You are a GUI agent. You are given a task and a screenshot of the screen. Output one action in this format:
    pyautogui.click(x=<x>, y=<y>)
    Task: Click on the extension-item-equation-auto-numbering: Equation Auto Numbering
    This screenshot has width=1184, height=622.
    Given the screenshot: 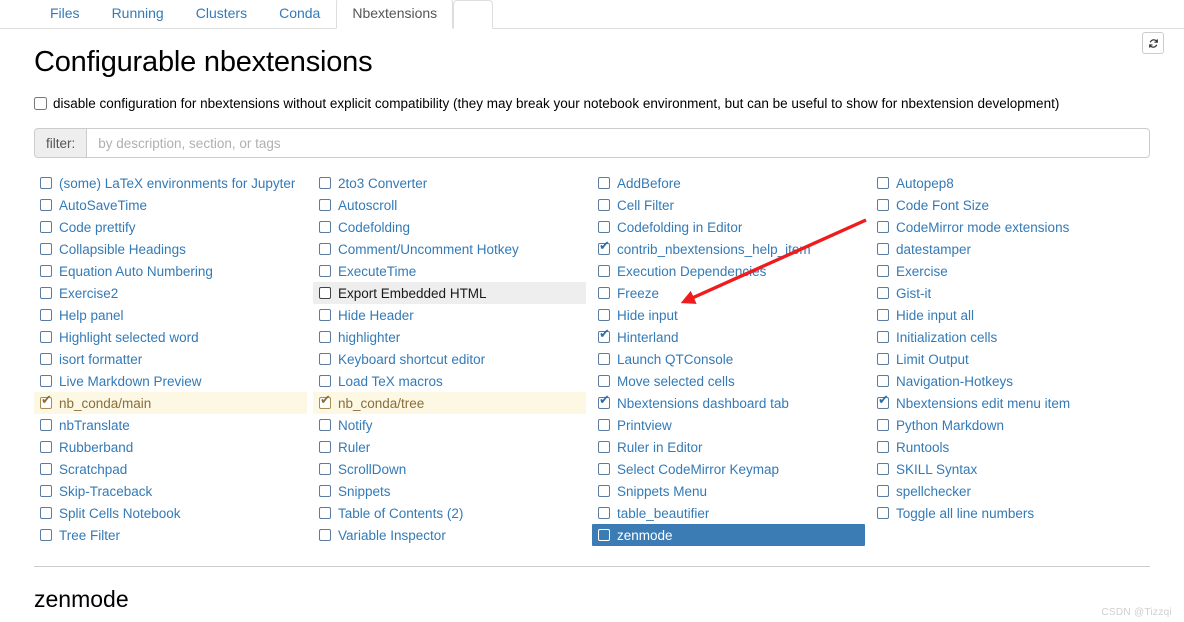 What is the action you would take?
    pyautogui.click(x=170, y=271)
    